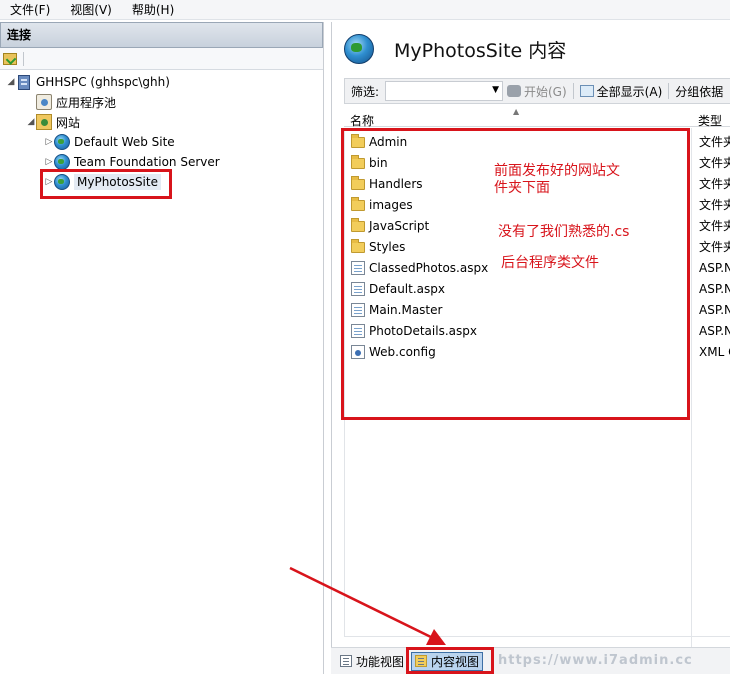  What do you see at coordinates (537, 118) in the screenshot?
I see `list-header: ▲ 名称 类型` at bounding box center [537, 118].